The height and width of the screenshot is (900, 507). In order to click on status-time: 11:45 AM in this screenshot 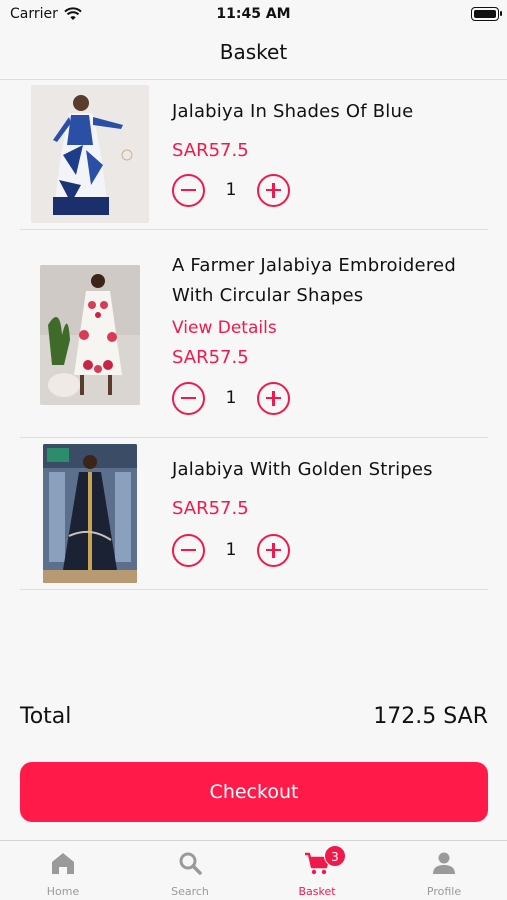, I will do `click(253, 14)`.